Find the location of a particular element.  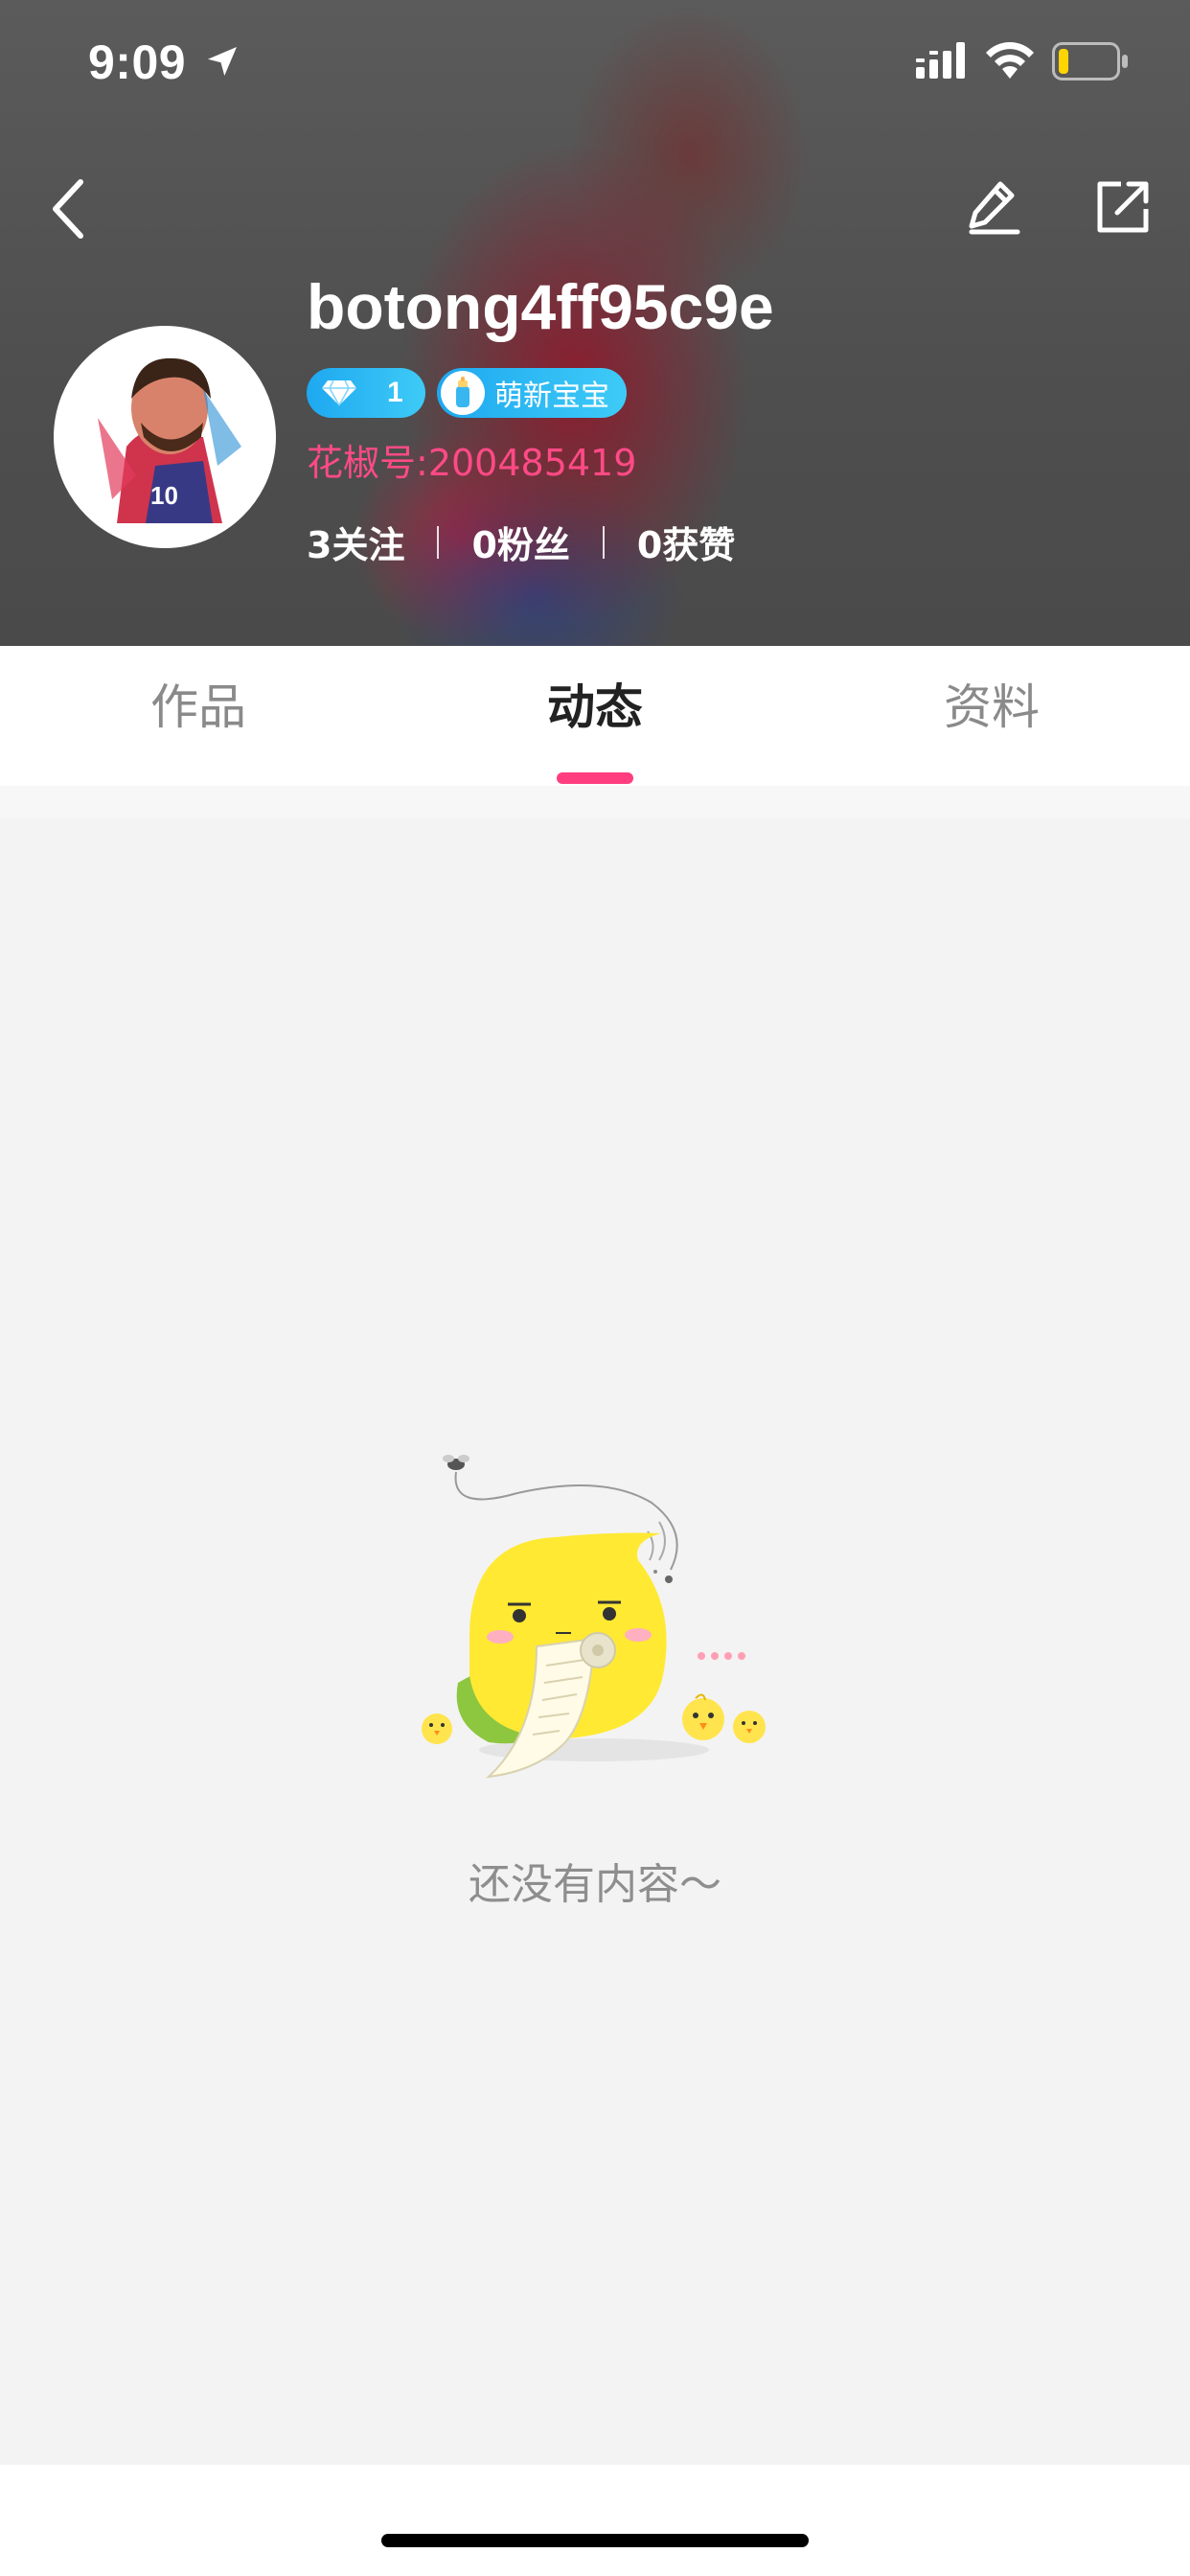

home-indicator is located at coordinates (595, 2540).